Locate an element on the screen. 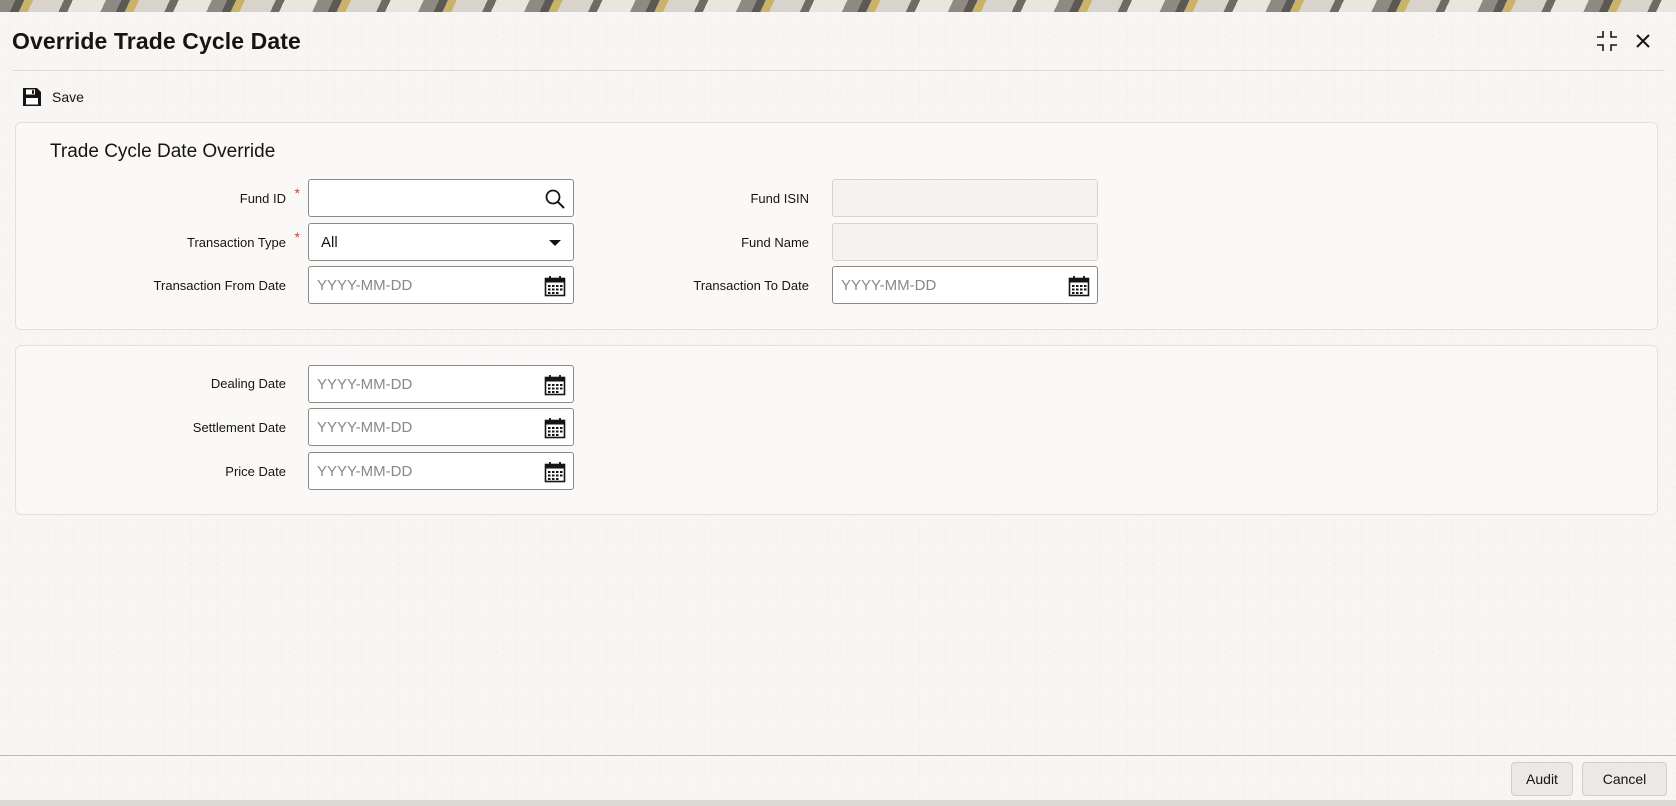 The image size is (1676, 806). bottom-edge is located at coordinates (838, 803).